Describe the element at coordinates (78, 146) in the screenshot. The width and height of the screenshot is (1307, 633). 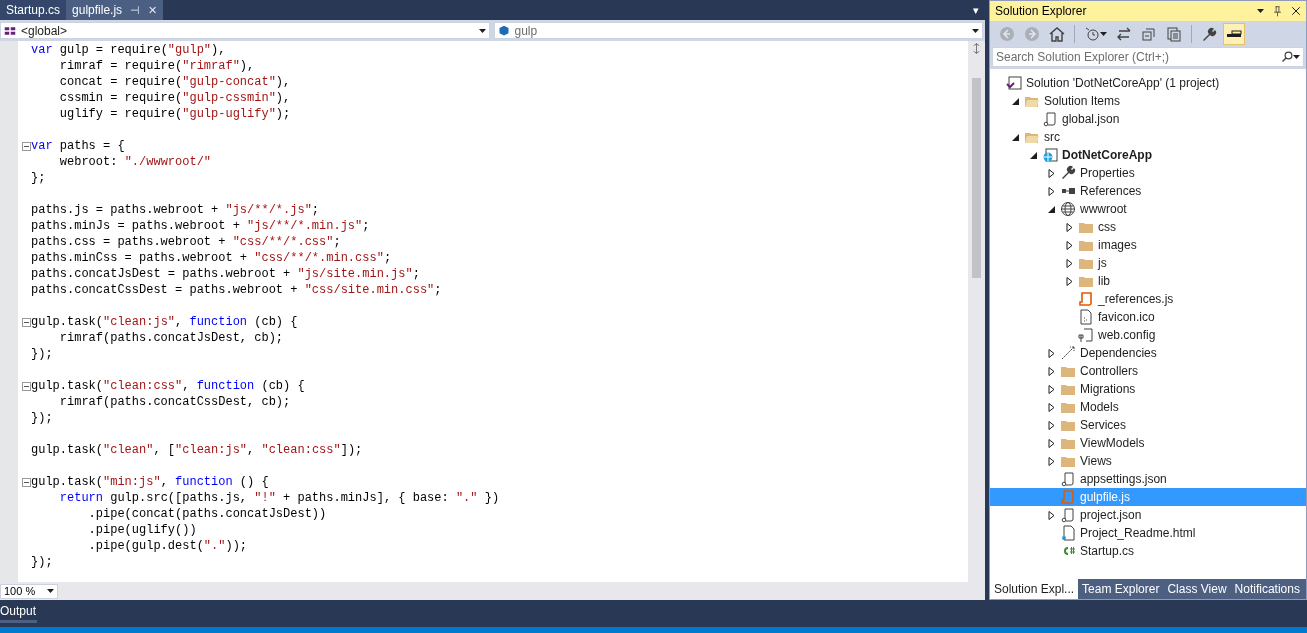
I see `code-line: var paths = {` at that location.